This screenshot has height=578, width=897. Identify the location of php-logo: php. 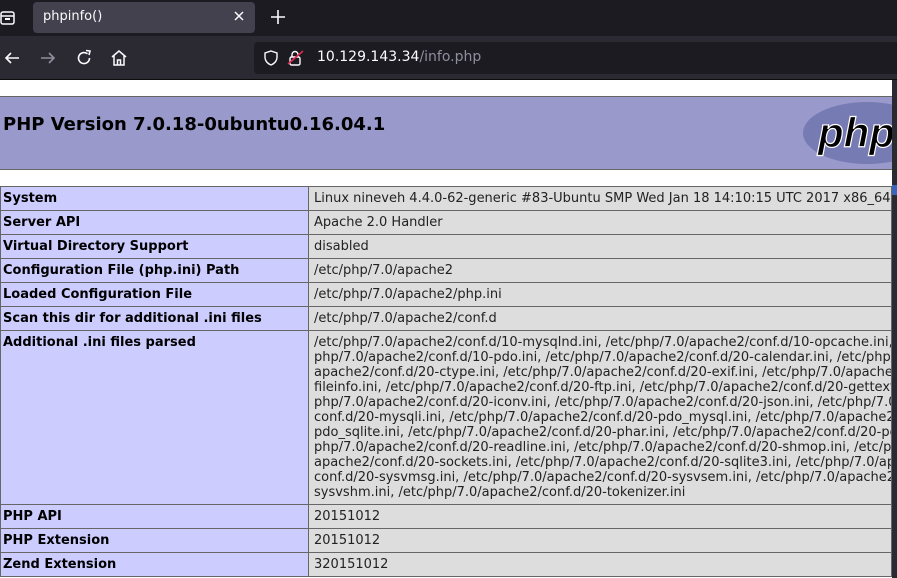
(847, 133).